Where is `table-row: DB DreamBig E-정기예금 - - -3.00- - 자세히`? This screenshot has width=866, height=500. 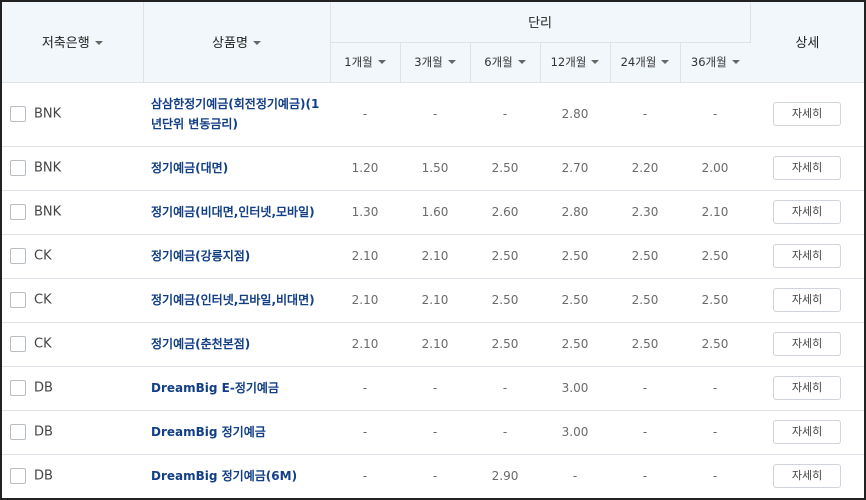
table-row: DB DreamBig E-정기예금 - - -3.00- - 자세히 is located at coordinates (433, 388).